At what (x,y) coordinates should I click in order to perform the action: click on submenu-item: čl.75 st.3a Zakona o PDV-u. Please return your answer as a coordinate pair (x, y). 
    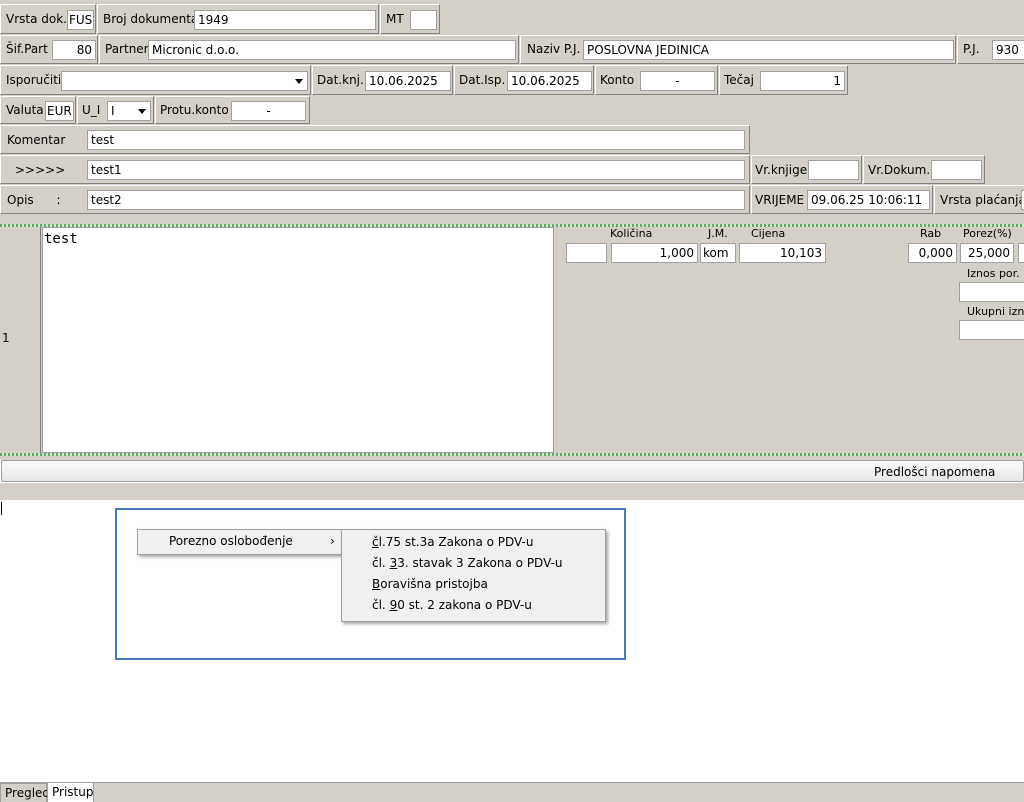
    Looking at the image, I should click on (473, 542).